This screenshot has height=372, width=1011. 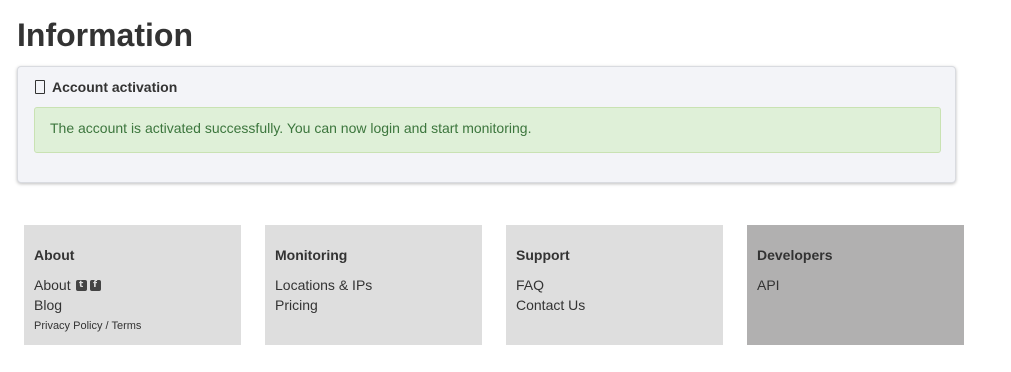 What do you see at coordinates (132, 305) in the screenshot?
I see `footer-blog-link: Blog` at bounding box center [132, 305].